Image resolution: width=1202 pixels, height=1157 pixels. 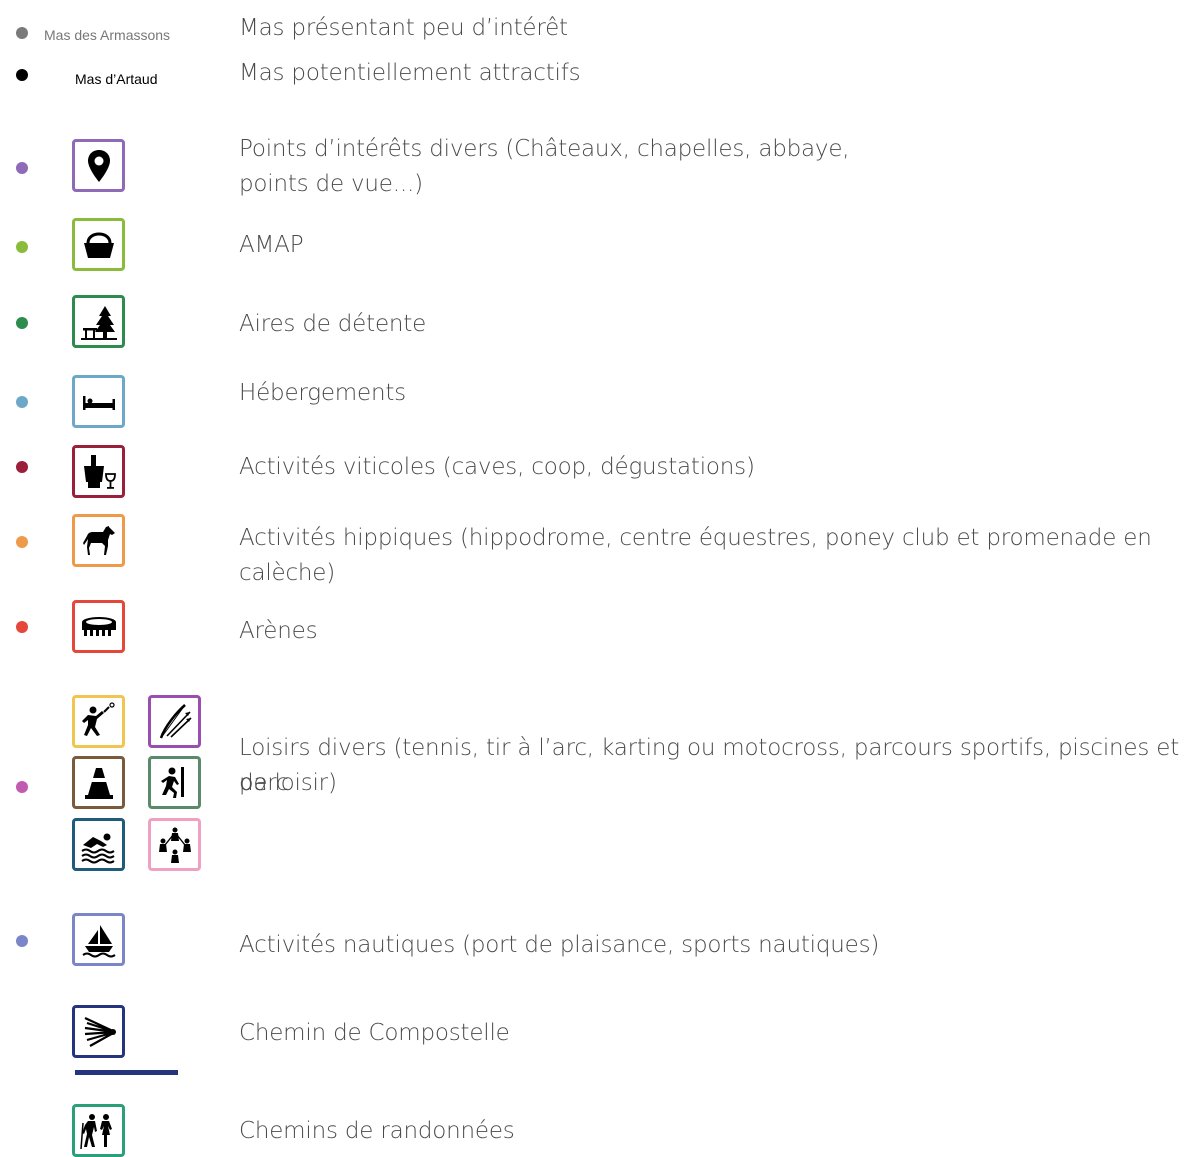 I want to click on tennis-icon, so click(x=98, y=721).